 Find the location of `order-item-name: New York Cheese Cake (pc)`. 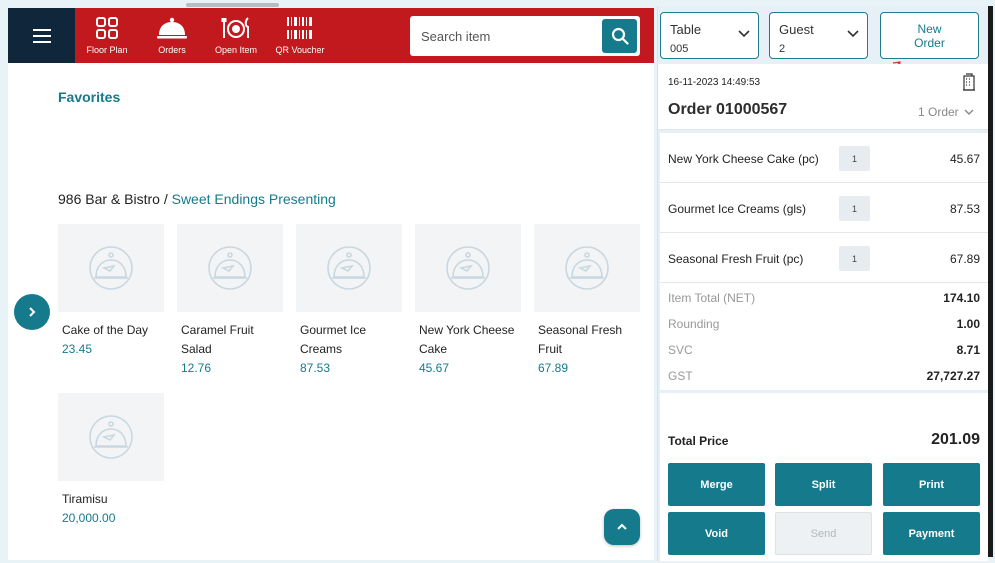

order-item-name: New York Cheese Cake (pc) is located at coordinates (743, 159).